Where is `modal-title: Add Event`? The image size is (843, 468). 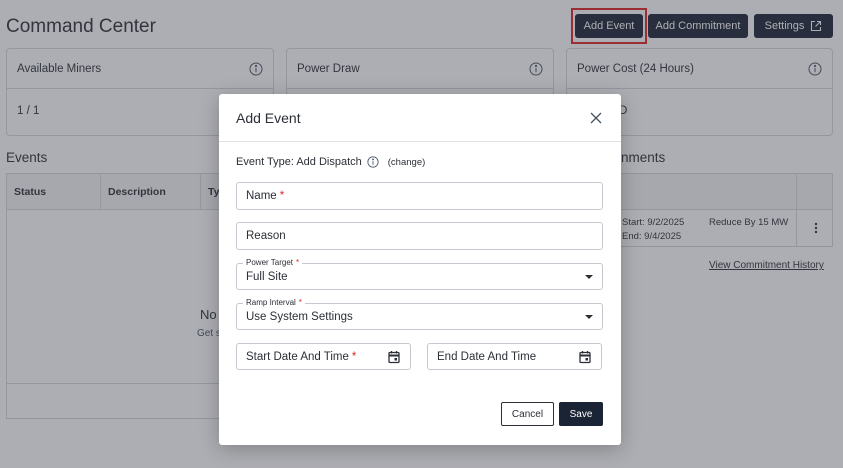 modal-title: Add Event is located at coordinates (268, 117).